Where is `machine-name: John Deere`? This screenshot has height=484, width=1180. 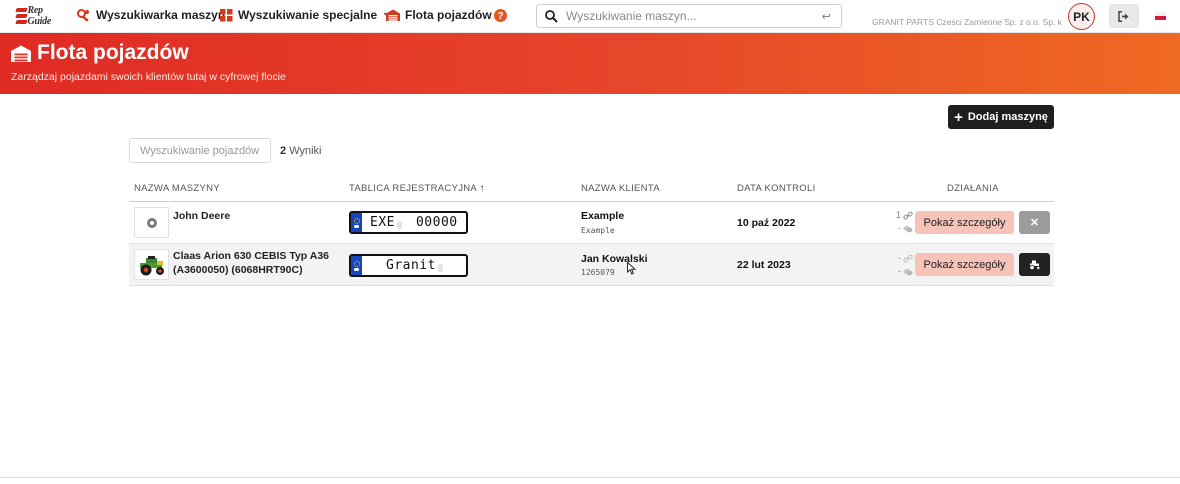
machine-name: John Deere is located at coordinates (201, 216).